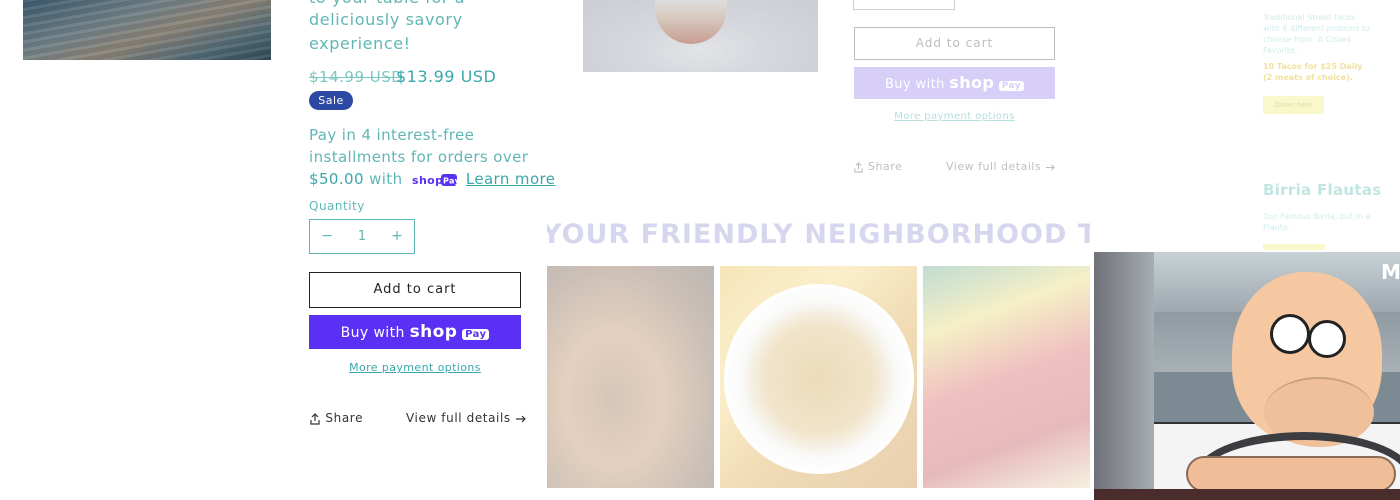  Describe the element at coordinates (331, 100) in the screenshot. I see `sale-badge: Sale` at that location.